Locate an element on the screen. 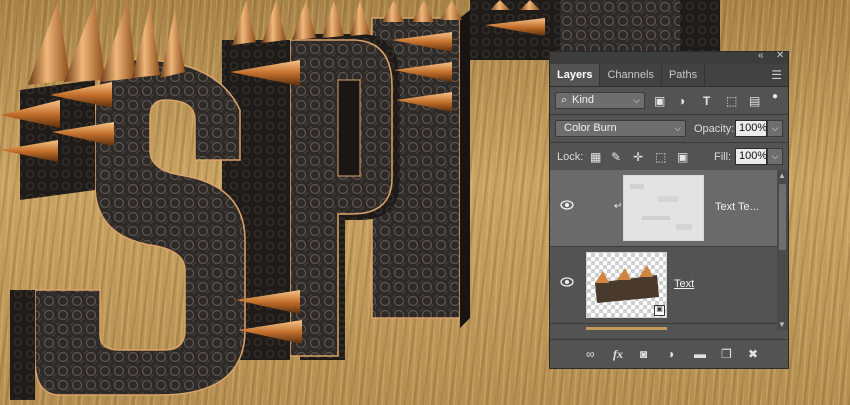 This screenshot has height=405, width=850. lock-transparent-icon: ▦ is located at coordinates (595, 157).